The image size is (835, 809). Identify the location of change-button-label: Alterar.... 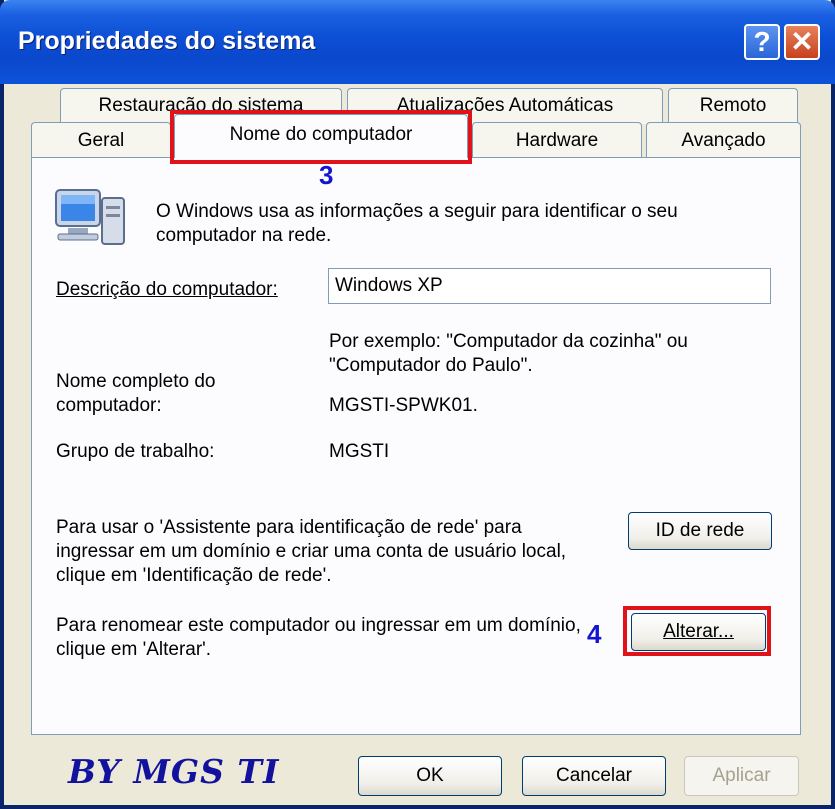
(698, 631).